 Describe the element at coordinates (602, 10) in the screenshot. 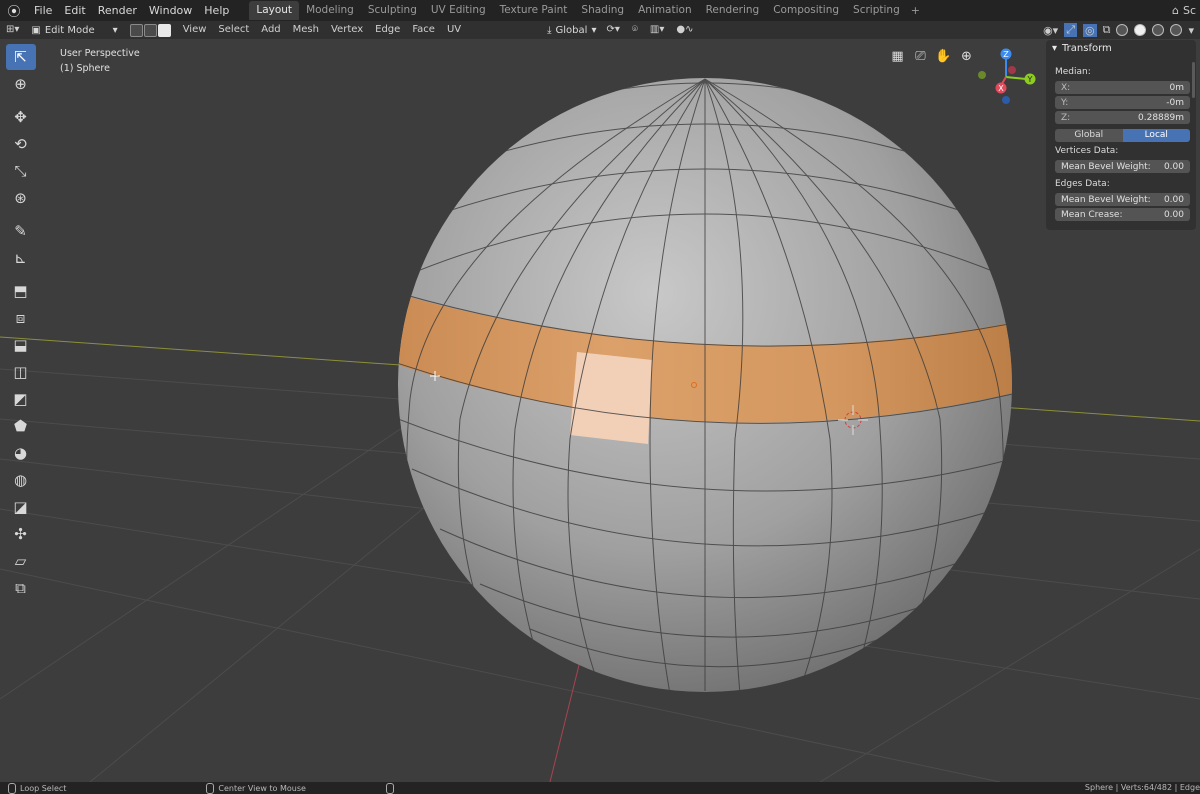

I see `tab-shading: Shading` at that location.